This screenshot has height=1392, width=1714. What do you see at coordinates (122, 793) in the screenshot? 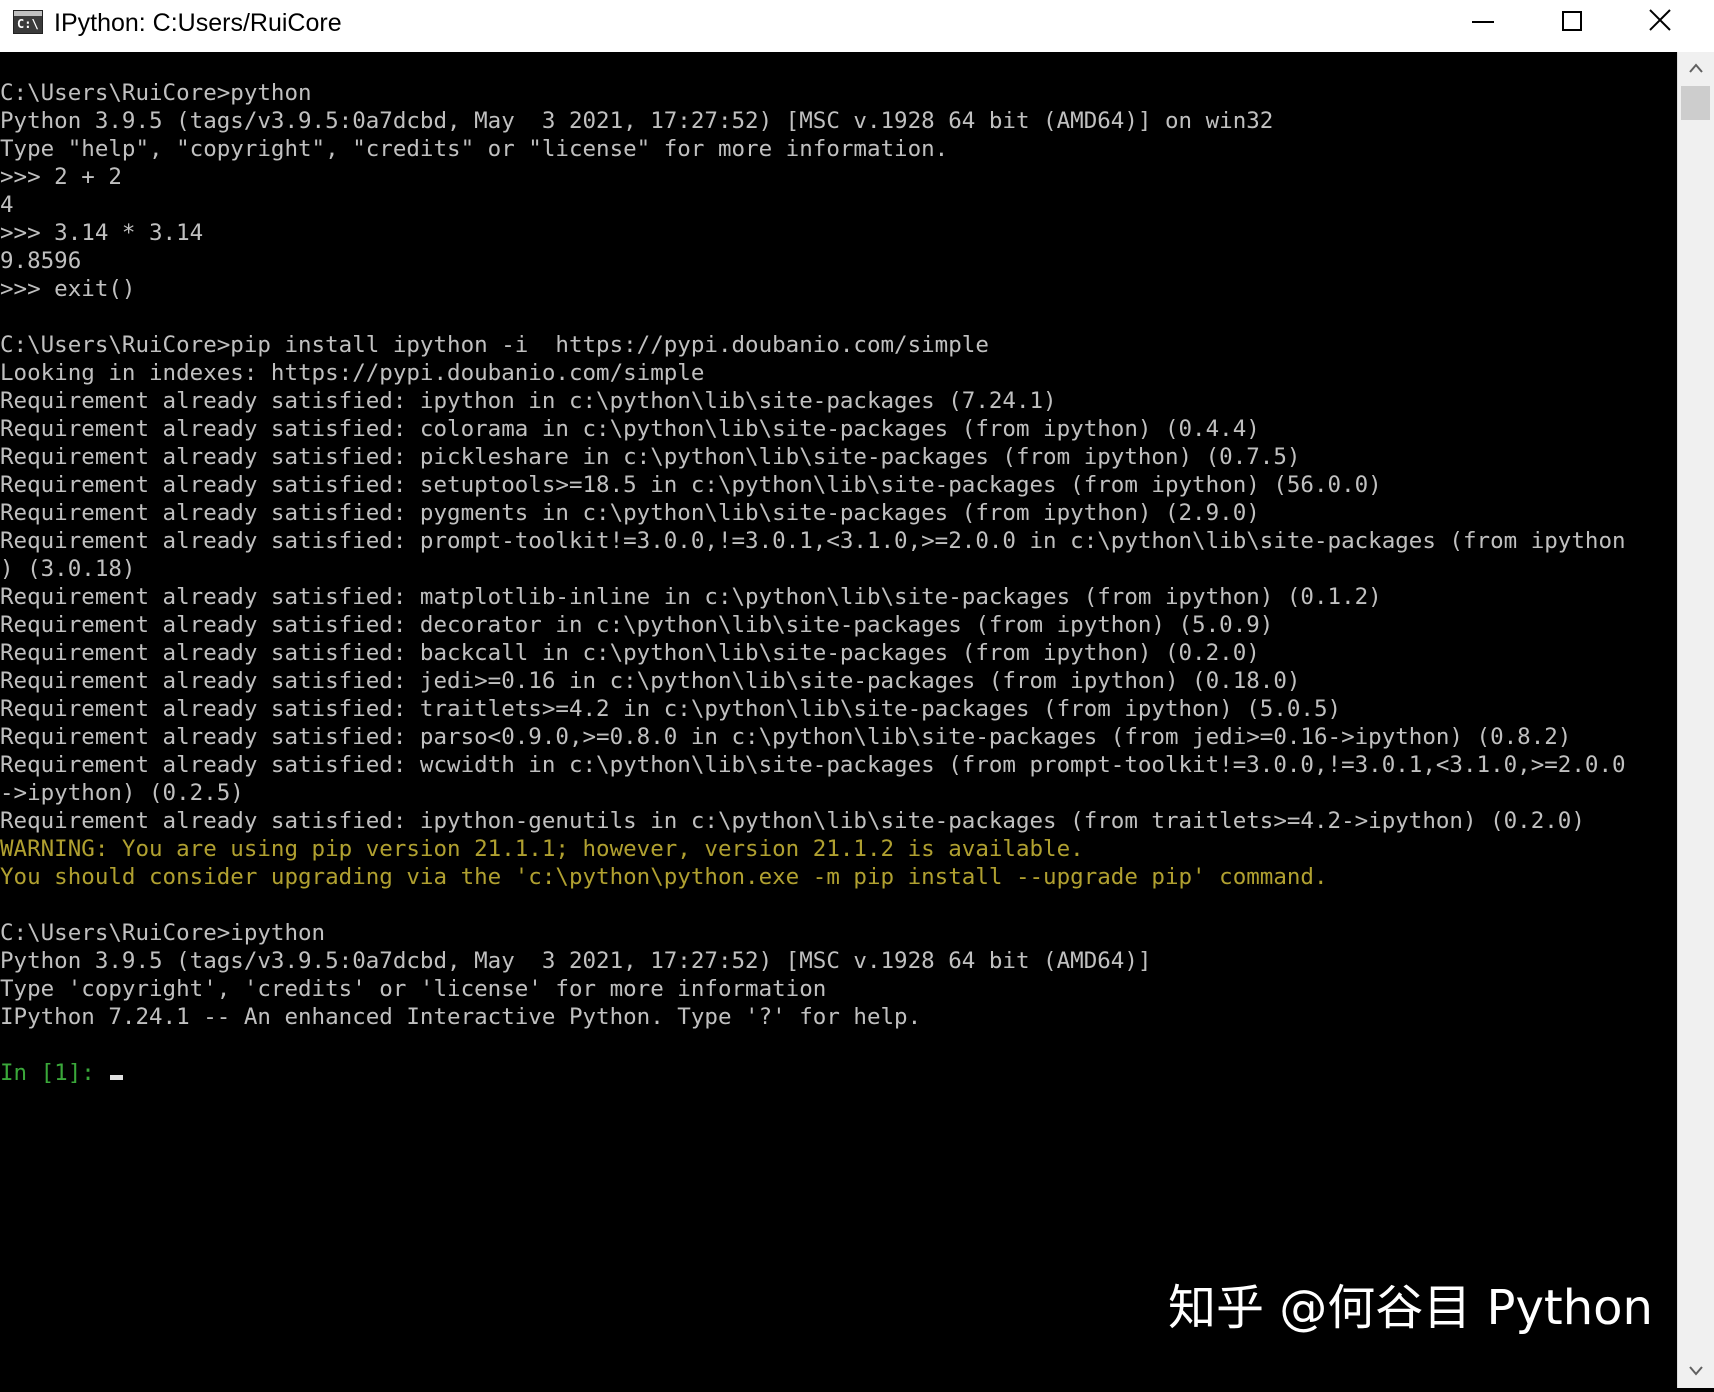
I see `console-line: ->ipython) (0.2.5)` at bounding box center [122, 793].